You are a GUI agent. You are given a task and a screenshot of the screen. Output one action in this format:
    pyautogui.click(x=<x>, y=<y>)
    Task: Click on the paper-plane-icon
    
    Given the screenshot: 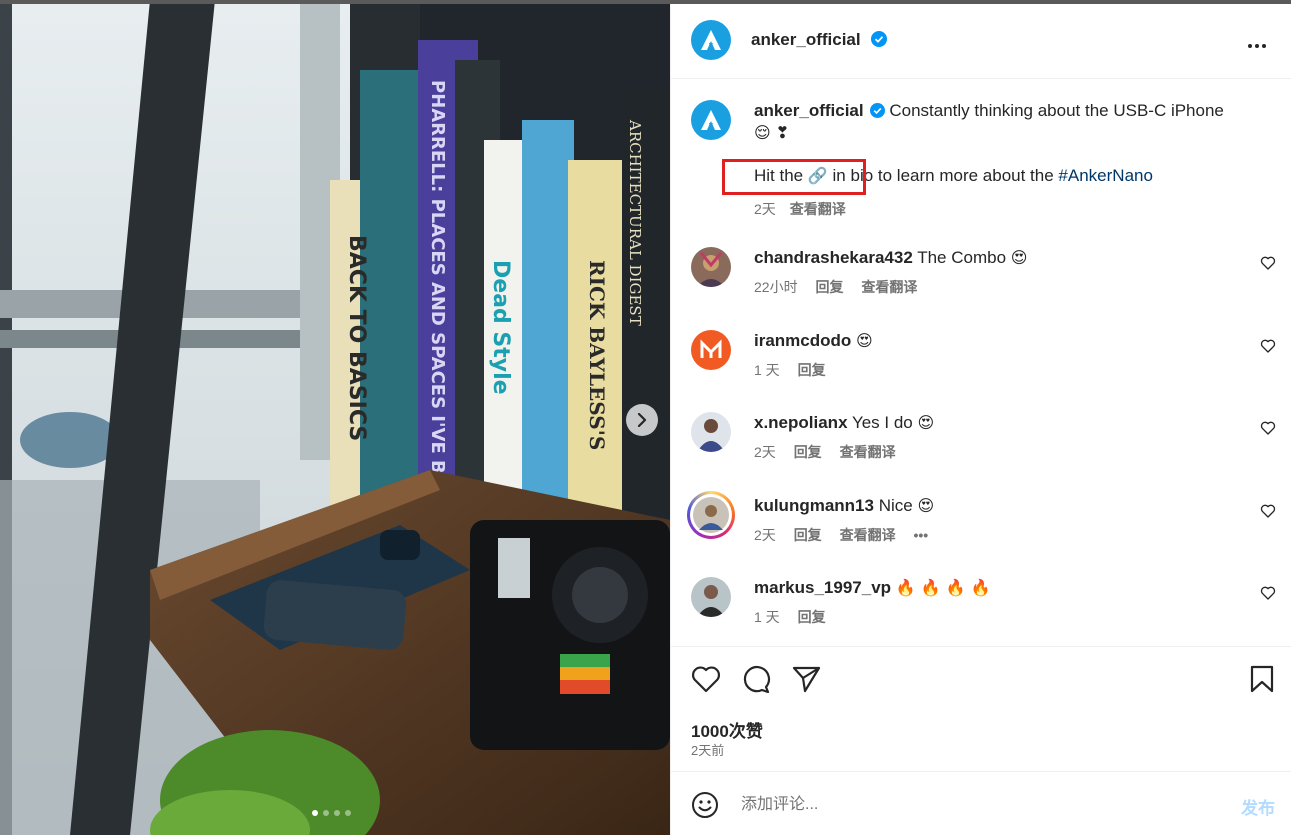 What is the action you would take?
    pyautogui.click(x=806, y=679)
    